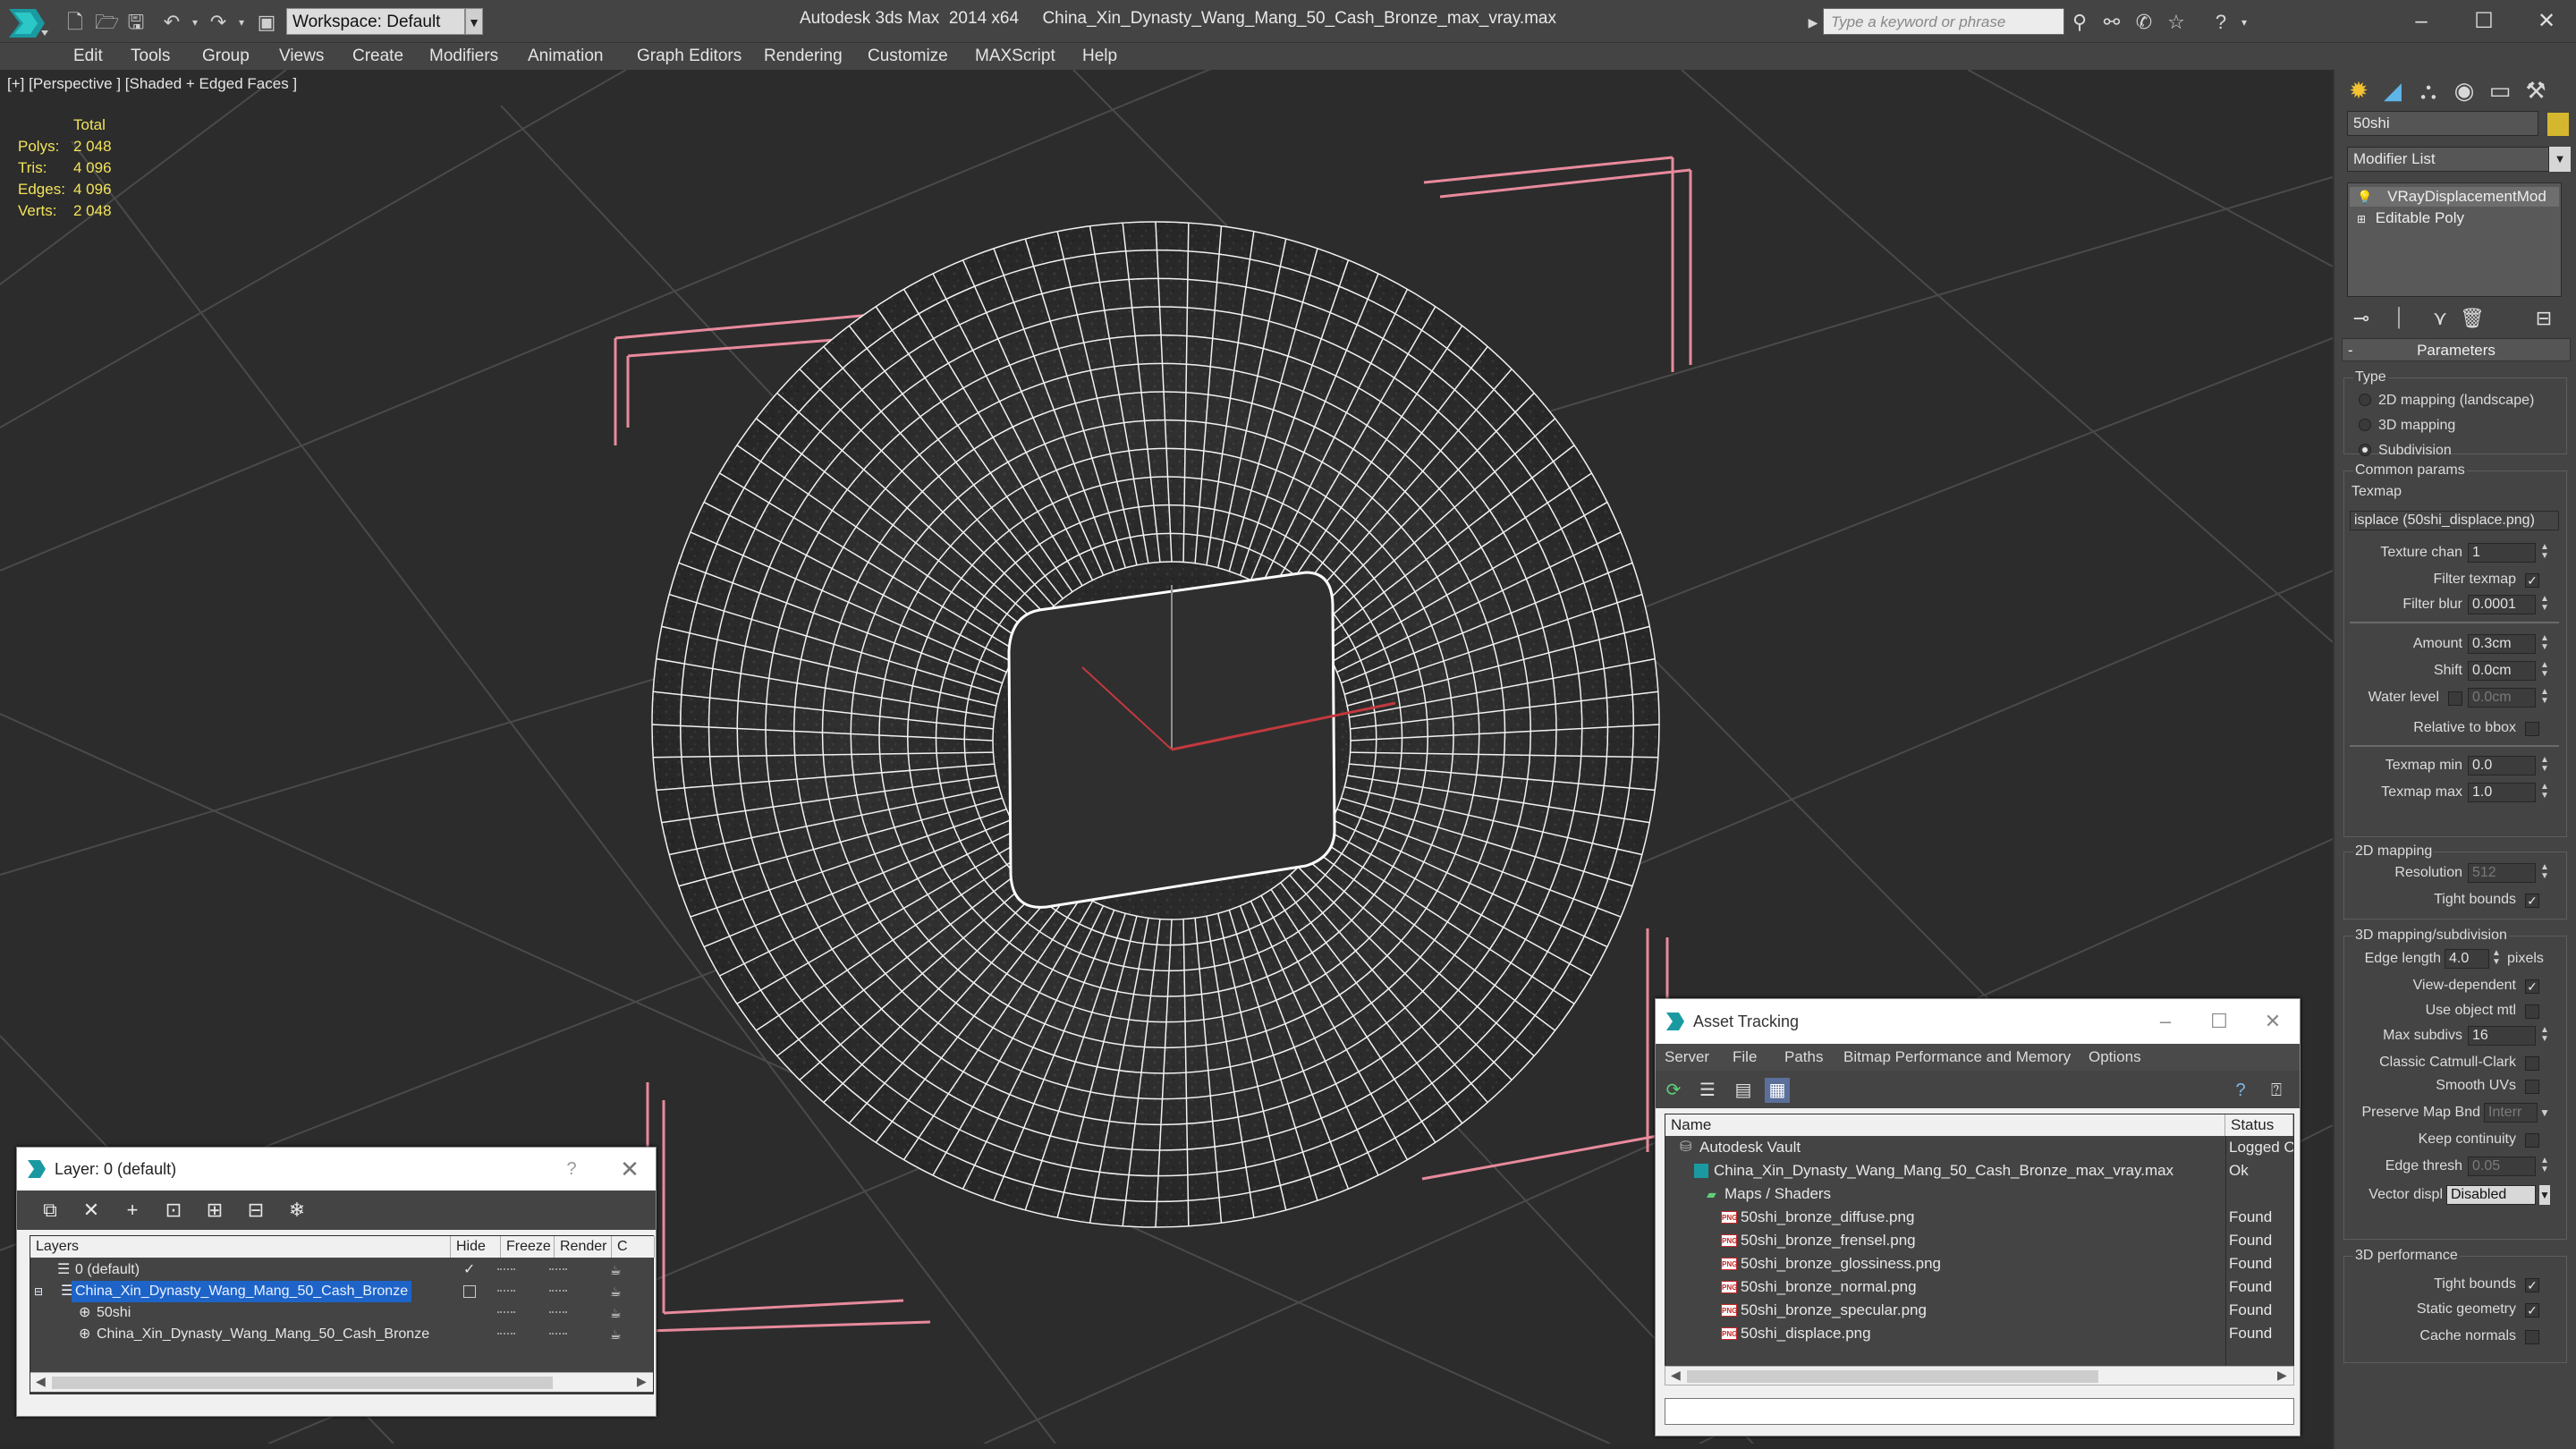 Image resolution: width=2576 pixels, height=1449 pixels. Describe the element at coordinates (2421, 21) in the screenshot. I see `minimize-icon: –` at that location.